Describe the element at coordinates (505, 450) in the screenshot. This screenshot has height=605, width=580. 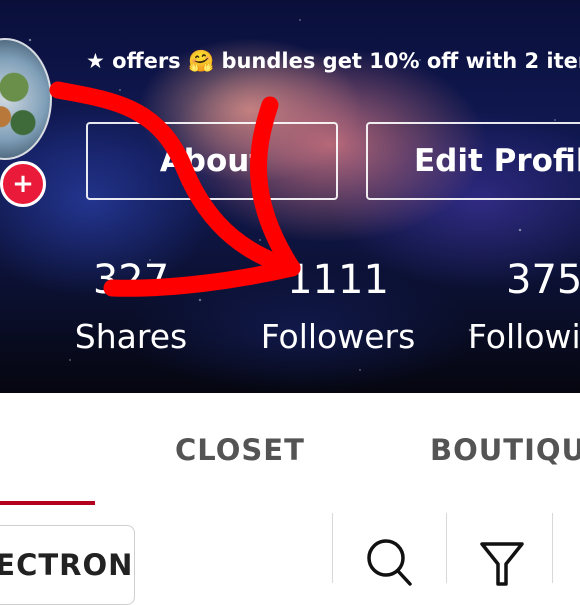
I see `tab-boutique: BOUTIQUE` at that location.